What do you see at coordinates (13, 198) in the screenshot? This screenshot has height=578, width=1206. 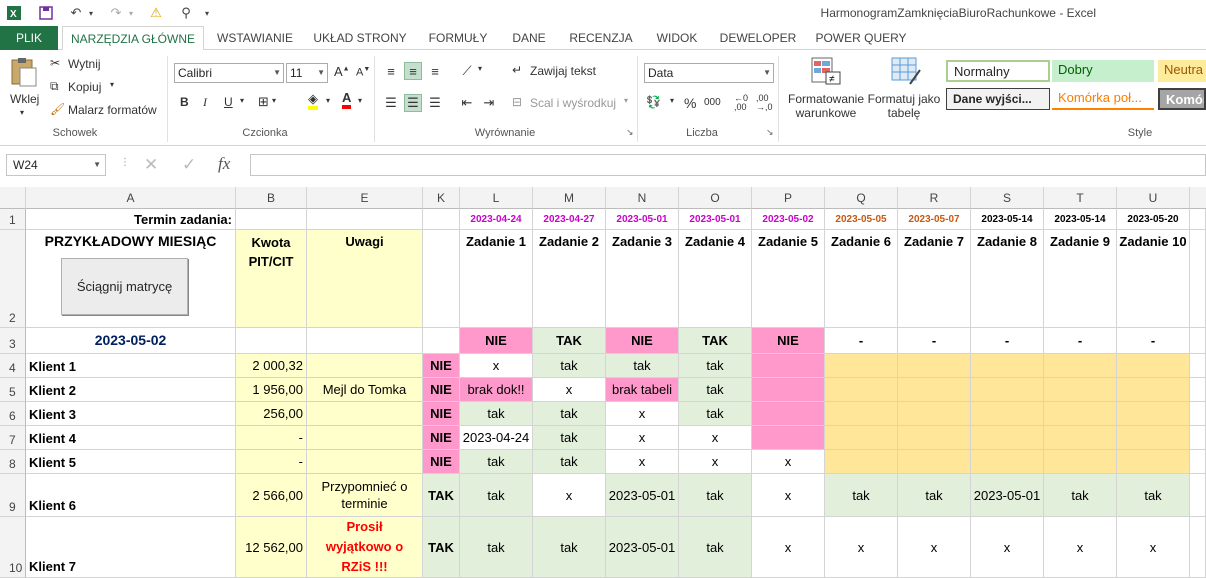 I see `select-all-corner` at bounding box center [13, 198].